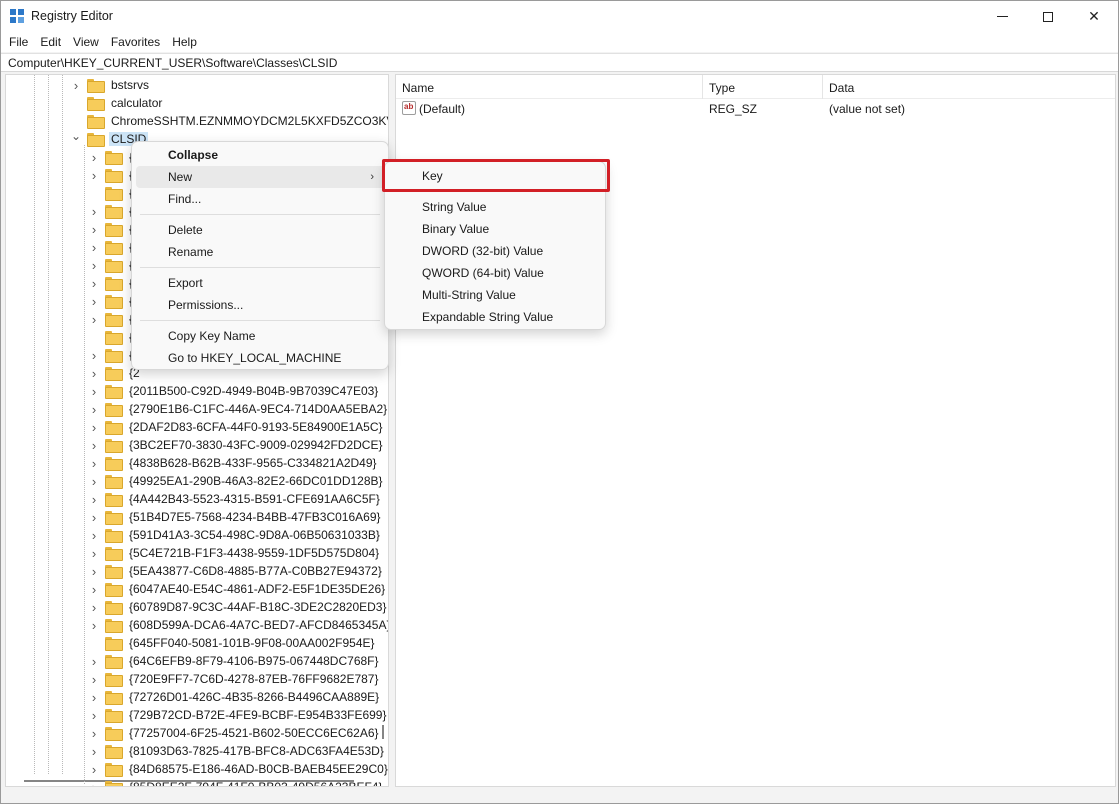  I want to click on menu-item-go-to-hkey-local-machine: Go to HKEY_LOCAL_MACHINE, so click(261, 358).